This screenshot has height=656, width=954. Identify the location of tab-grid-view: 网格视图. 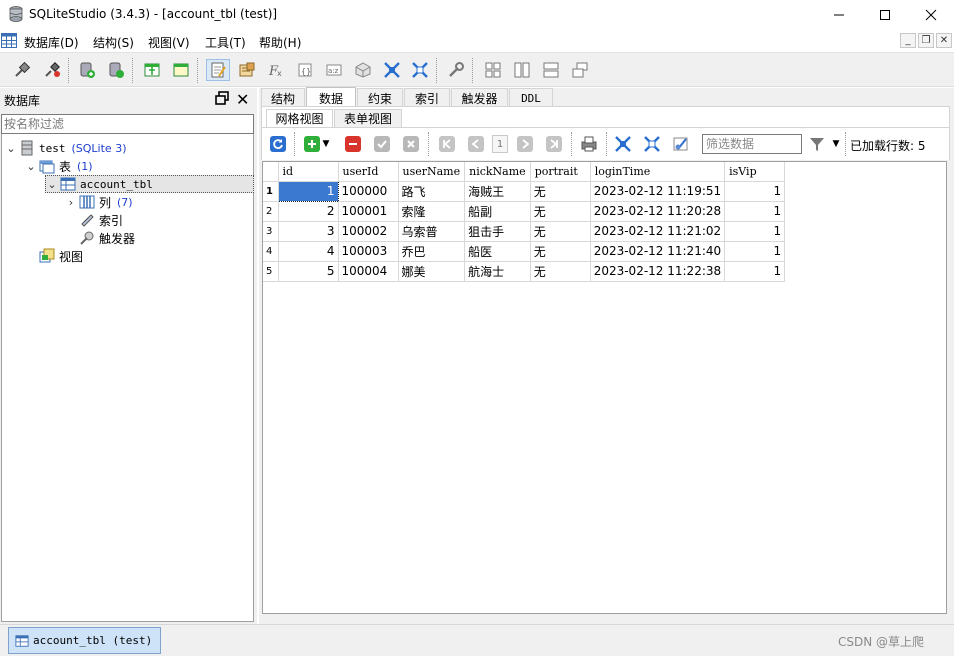
(299, 118).